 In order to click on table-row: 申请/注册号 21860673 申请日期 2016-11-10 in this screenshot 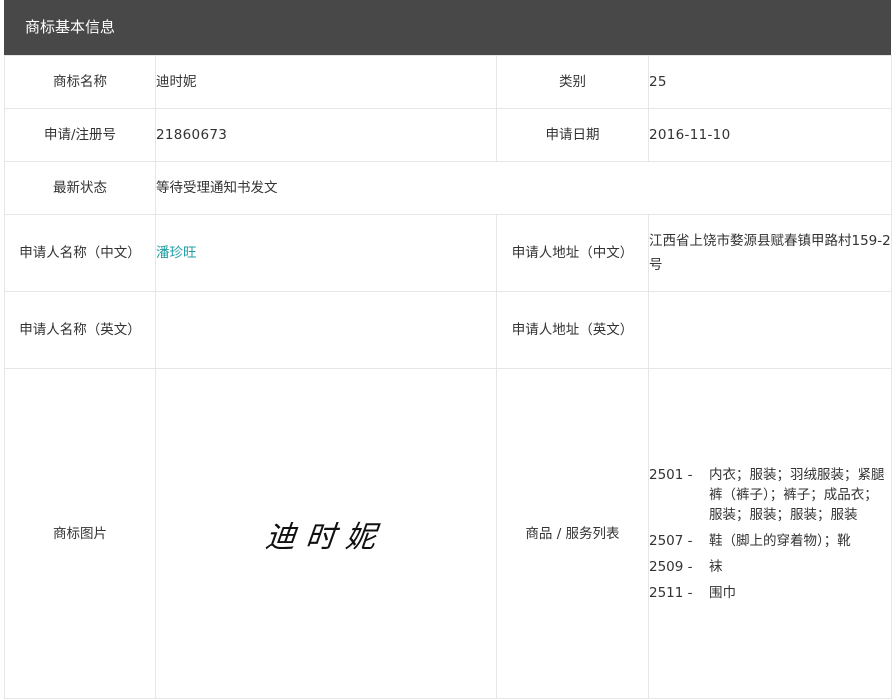, I will do `click(448, 135)`.